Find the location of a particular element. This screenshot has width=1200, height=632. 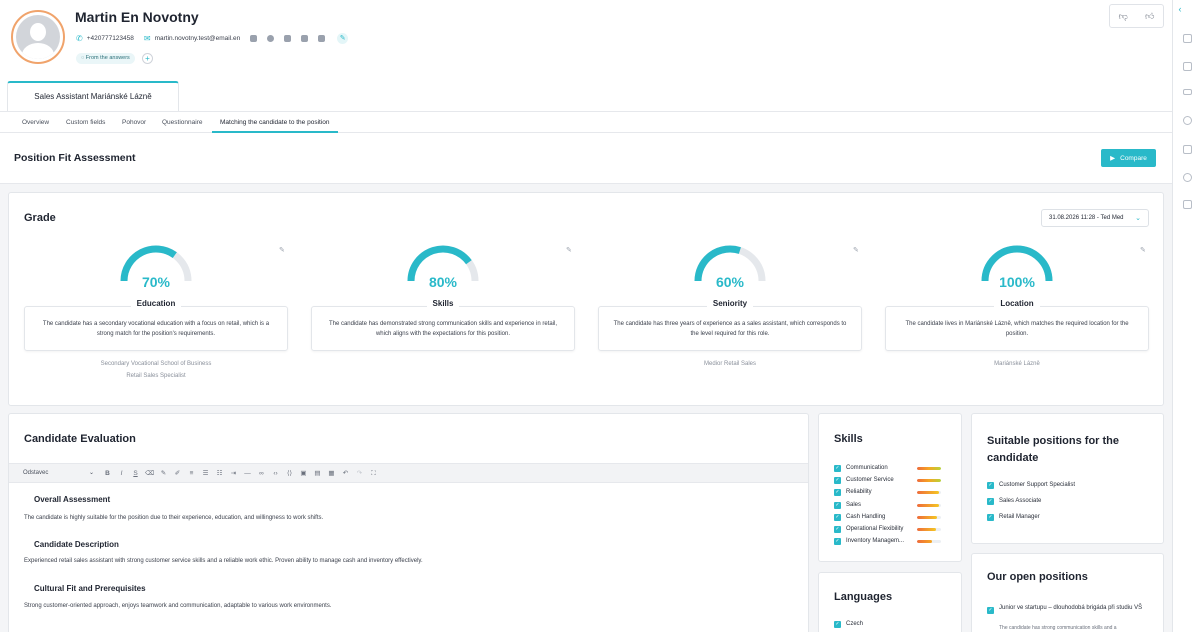

numbered-list-icon: ☷ is located at coordinates (219, 473).